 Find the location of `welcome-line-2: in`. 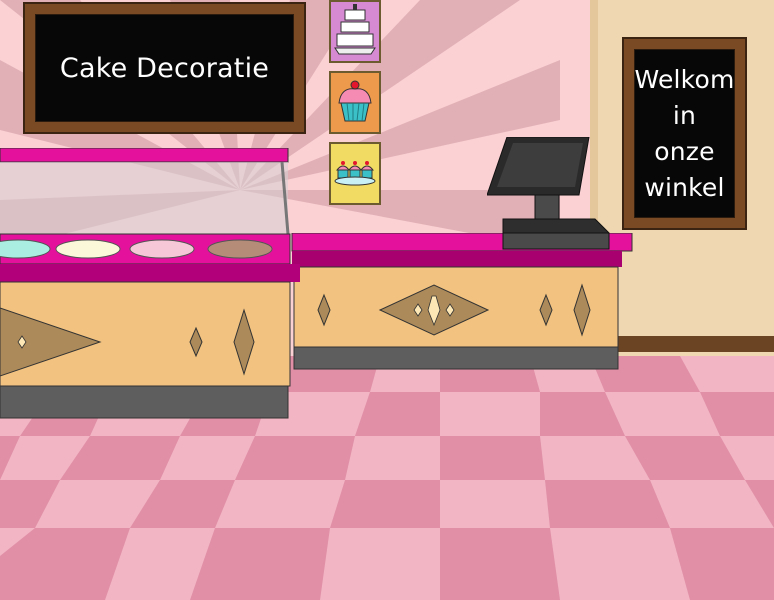

welcome-line-2: in is located at coordinates (684, 115).